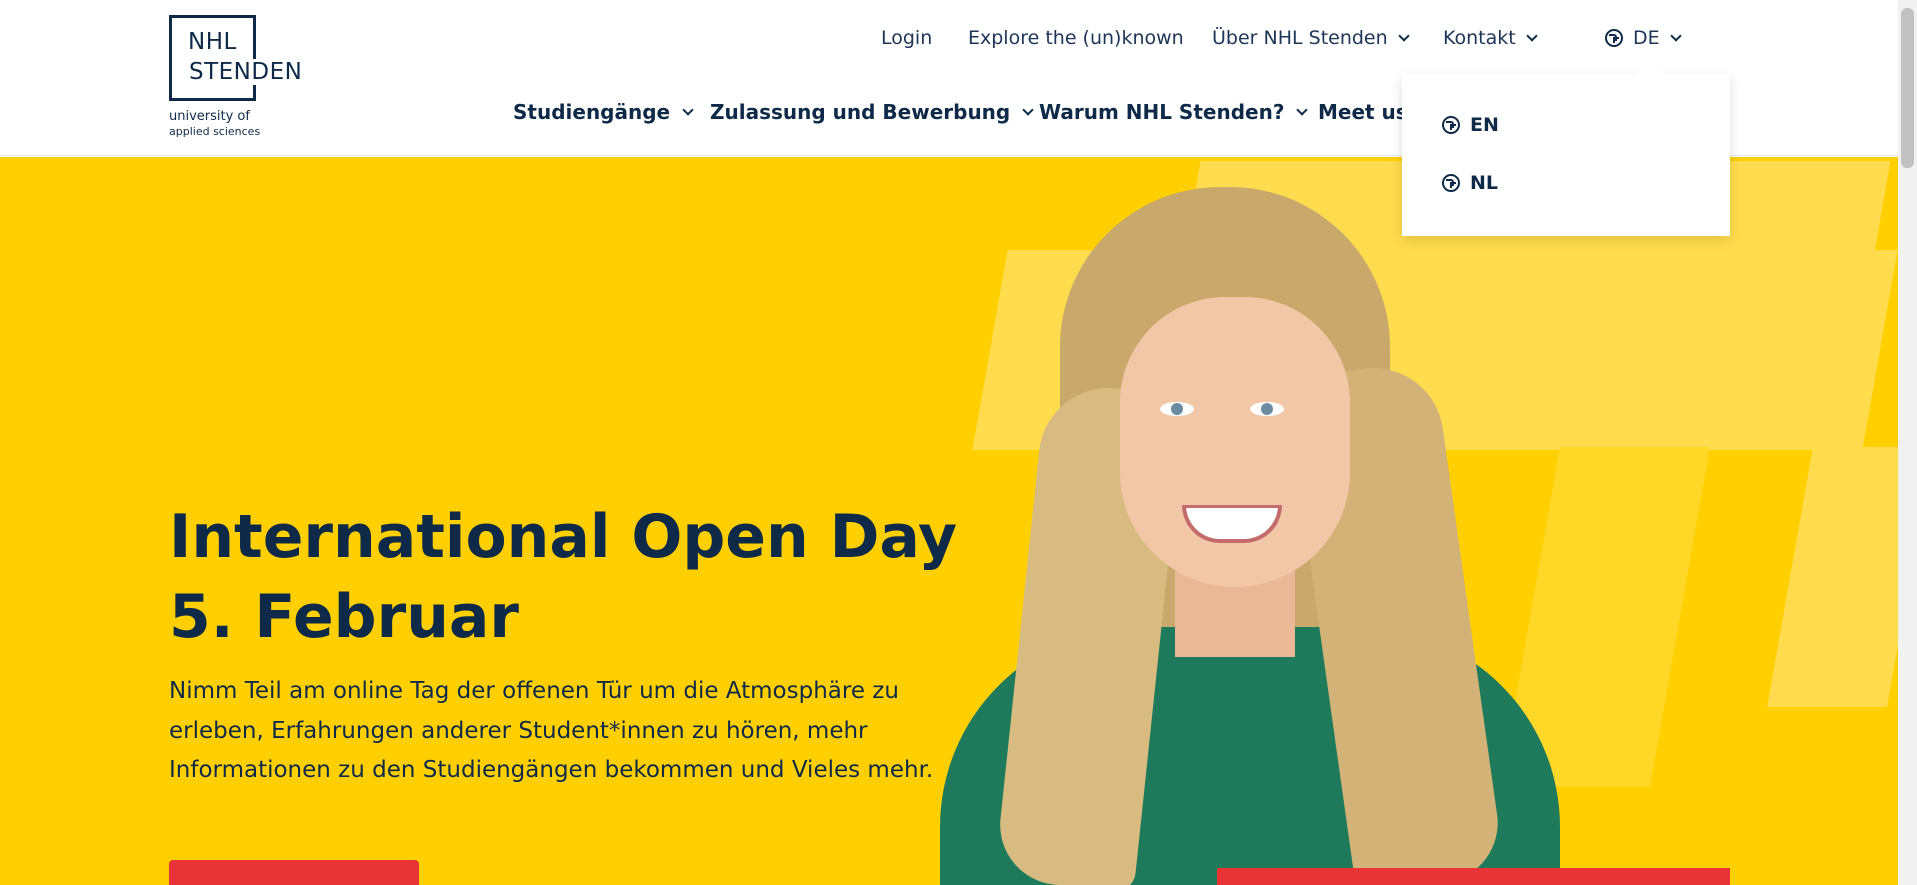  Describe the element at coordinates (592, 112) in the screenshot. I see `nav-label: Studiengänge` at that location.